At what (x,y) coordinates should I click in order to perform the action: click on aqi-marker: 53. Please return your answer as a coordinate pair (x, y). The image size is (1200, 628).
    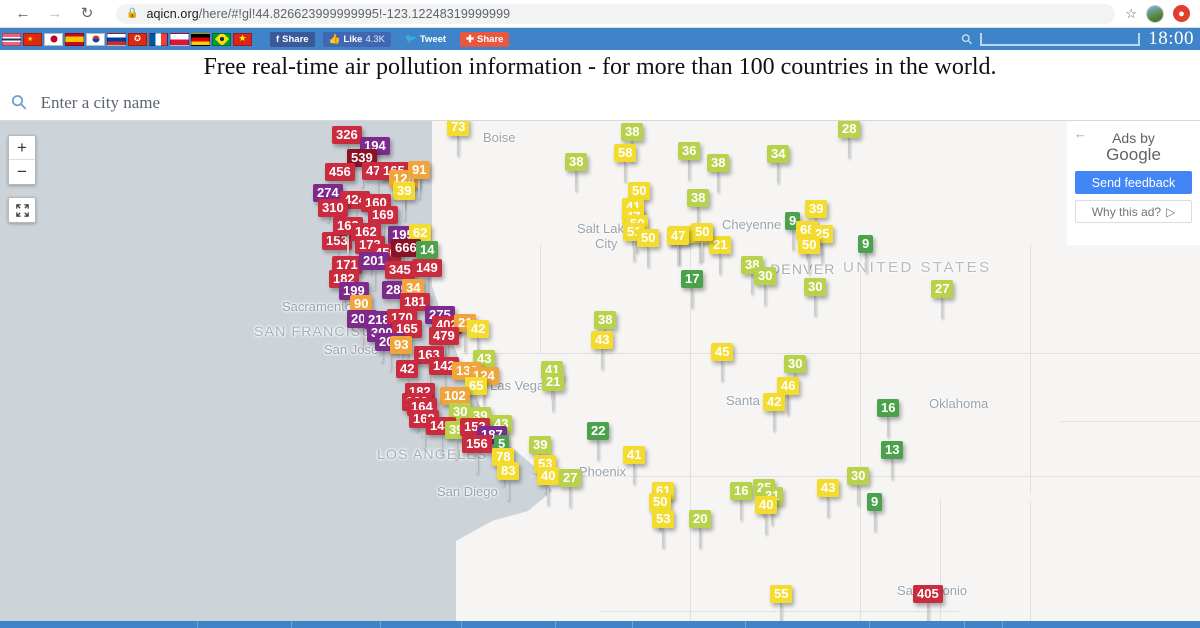
    Looking at the image, I should click on (663, 529).